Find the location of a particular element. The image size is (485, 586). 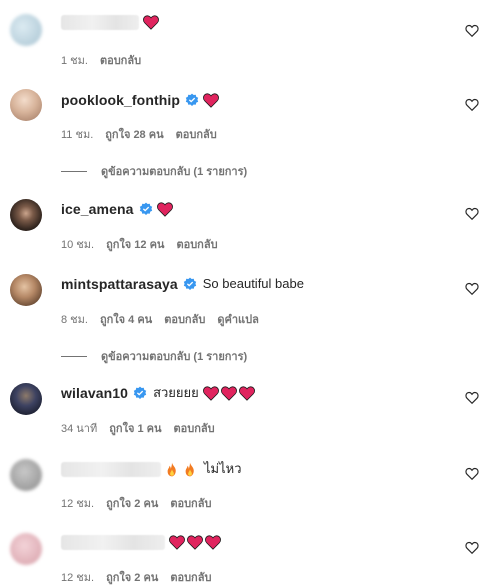

translate-button: ดูคำแปล is located at coordinates (238, 319).